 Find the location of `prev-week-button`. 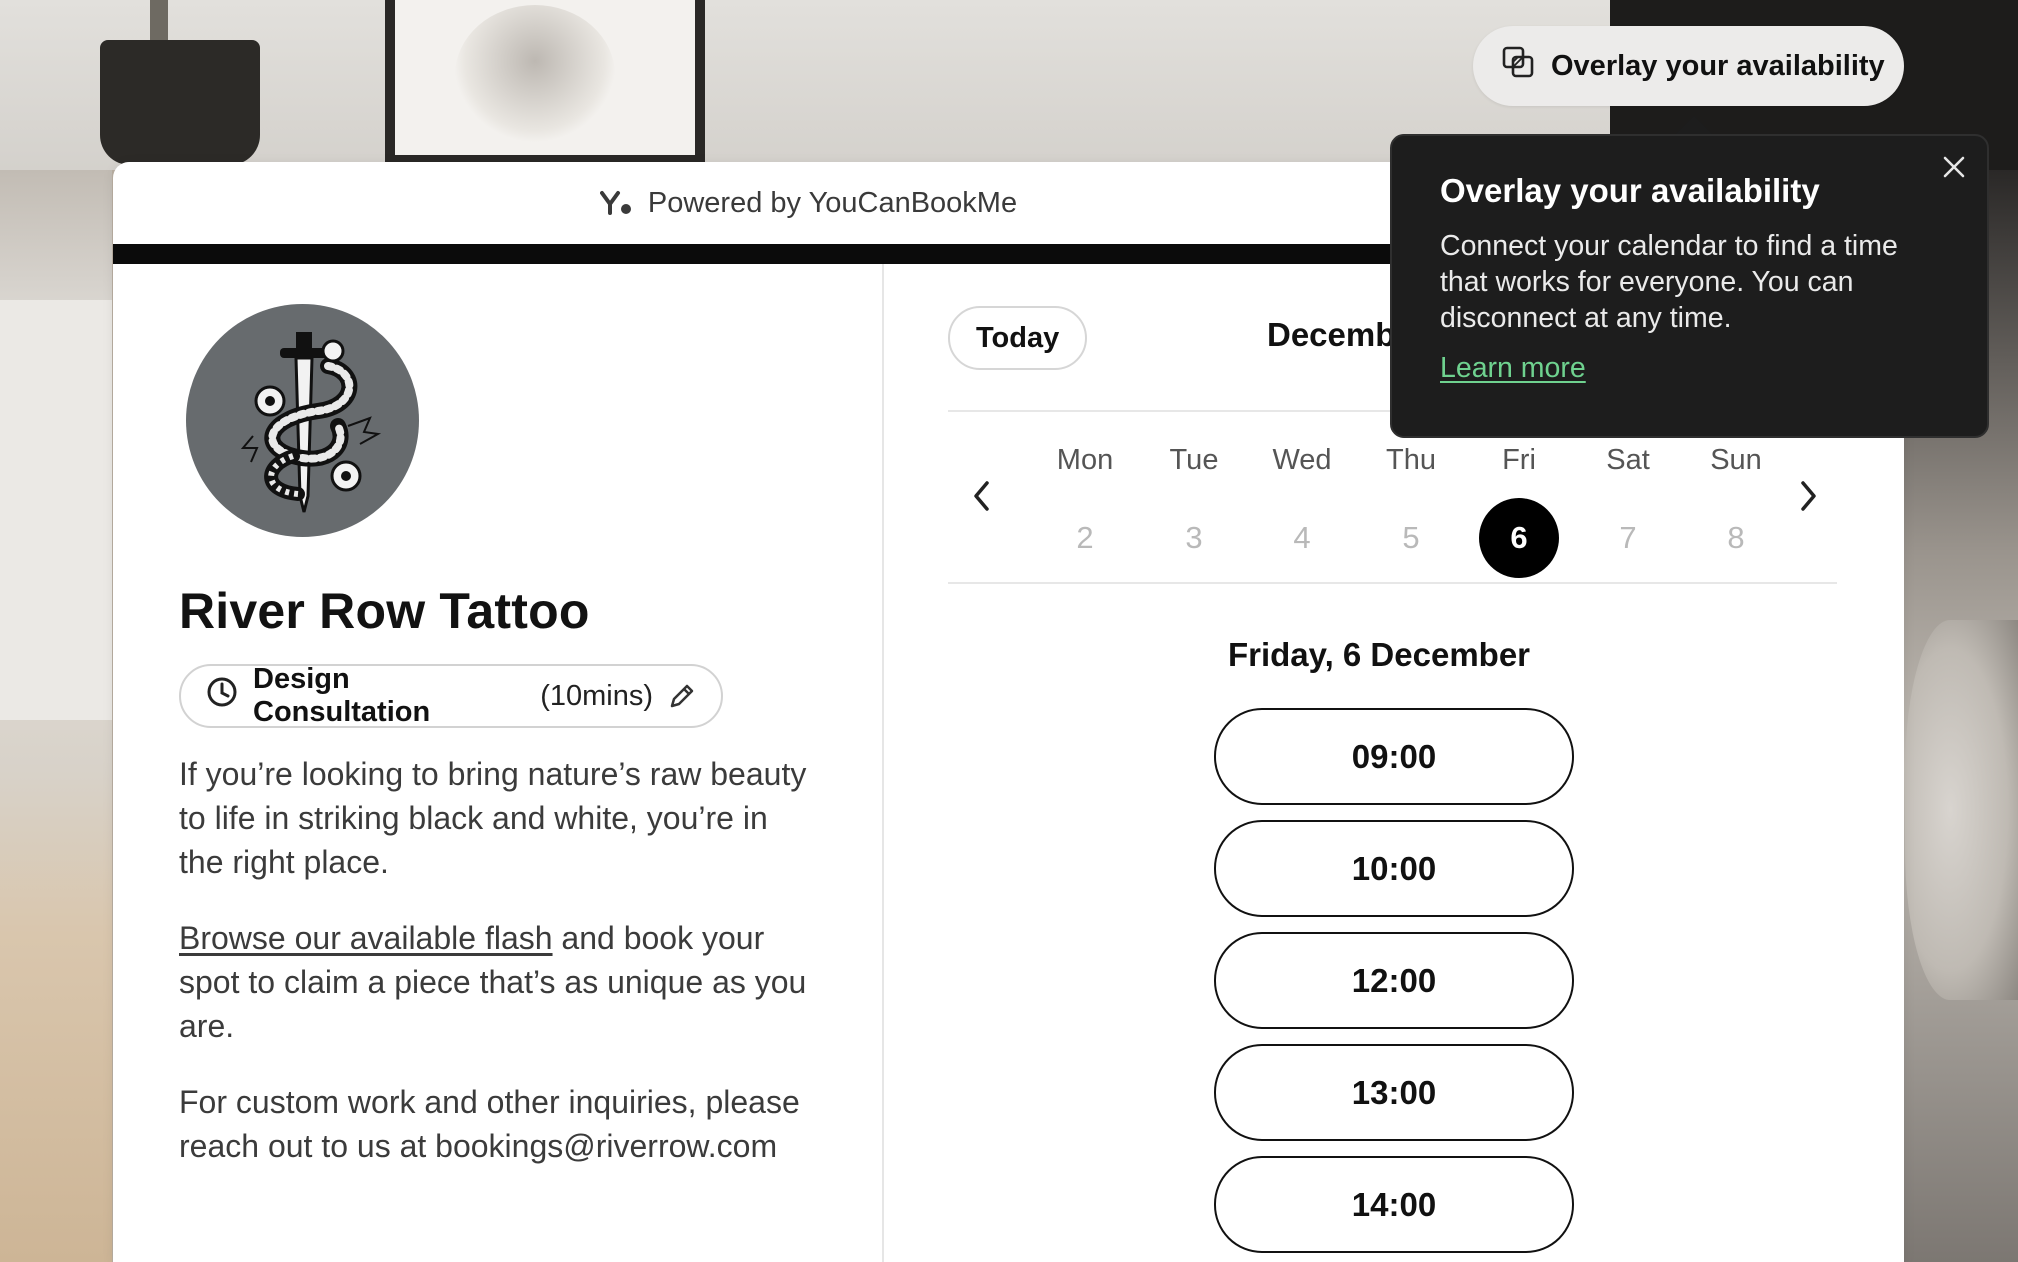

prev-week-button is located at coordinates (982, 496).